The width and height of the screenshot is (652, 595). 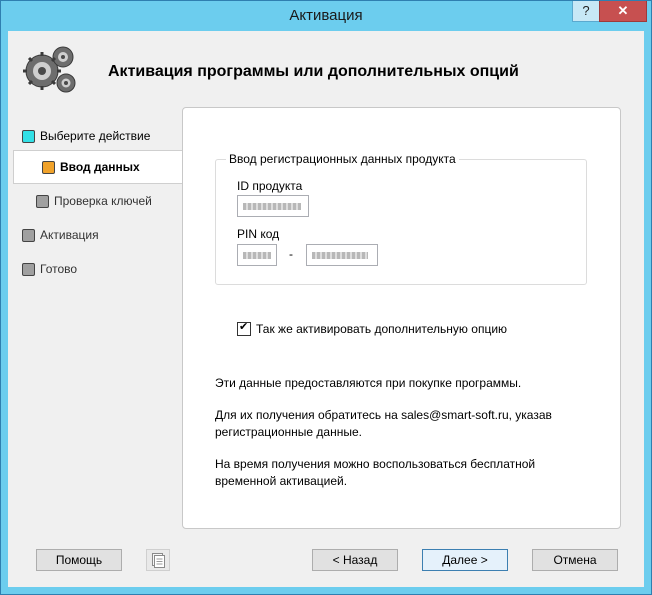 I want to click on back-button: < Назад, so click(x=355, y=560).